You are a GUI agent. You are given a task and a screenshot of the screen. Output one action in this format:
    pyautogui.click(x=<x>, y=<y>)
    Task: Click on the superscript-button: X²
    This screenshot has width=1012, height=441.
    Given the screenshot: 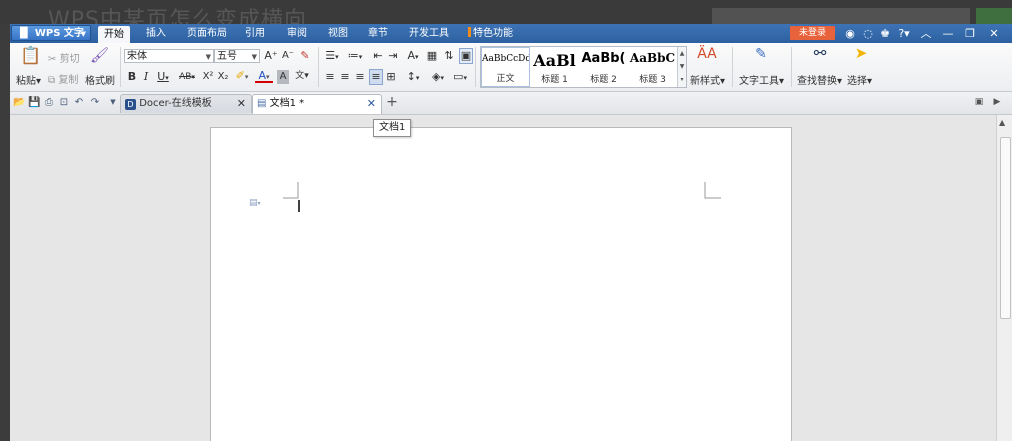 What is the action you would take?
    pyautogui.click(x=208, y=77)
    